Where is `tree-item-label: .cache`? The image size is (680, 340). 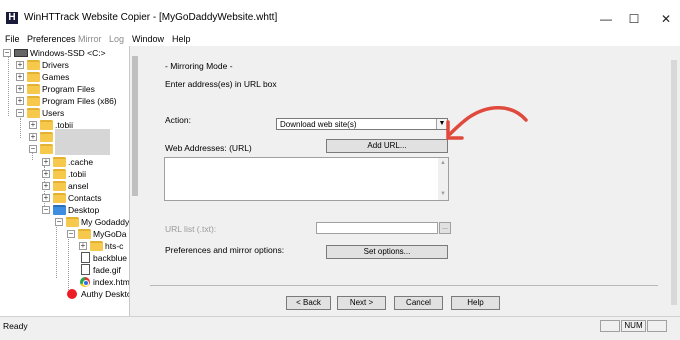 tree-item-label: .cache is located at coordinates (81, 162).